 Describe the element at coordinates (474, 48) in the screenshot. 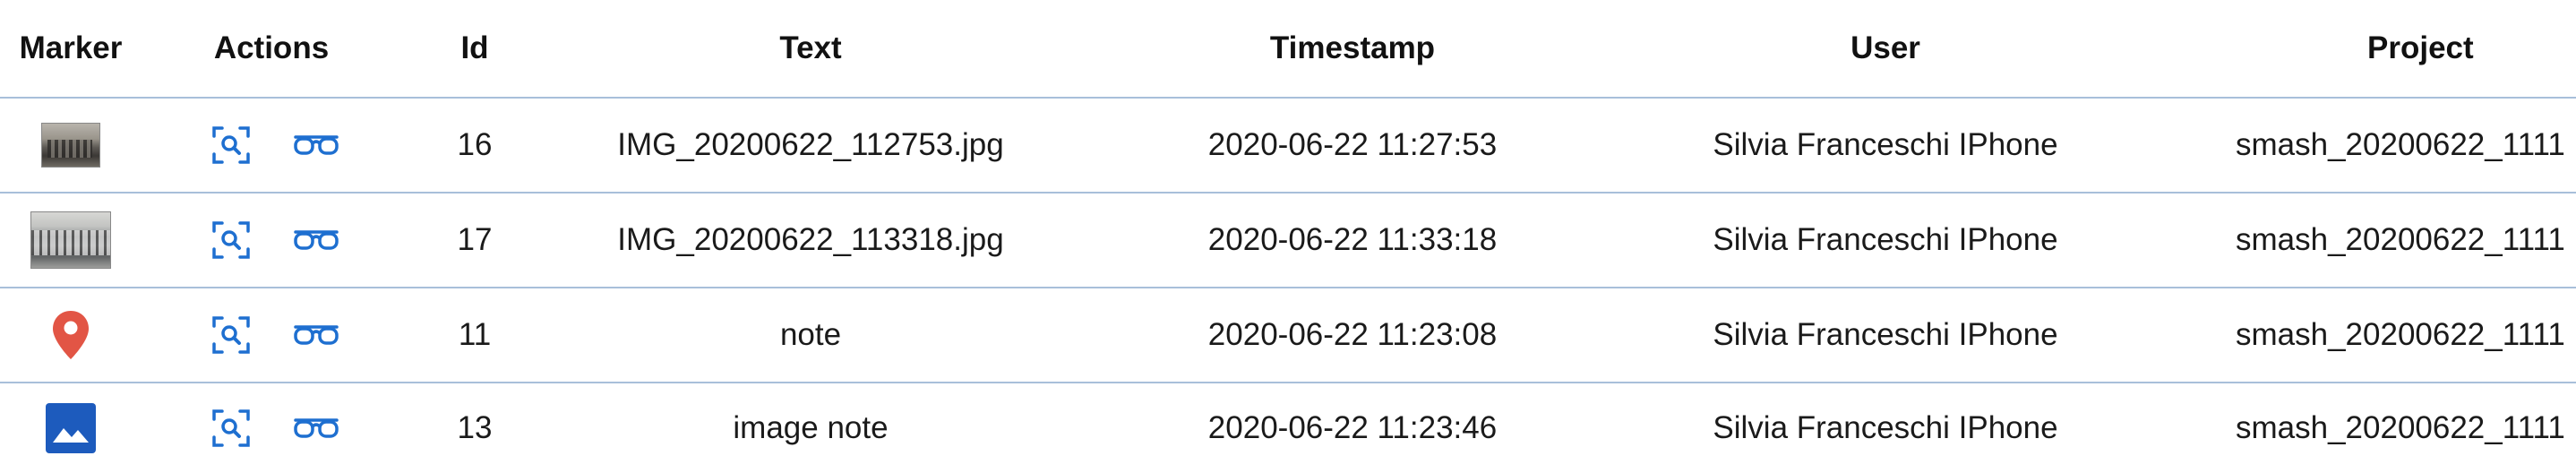

I see `header-id: Id` at that location.